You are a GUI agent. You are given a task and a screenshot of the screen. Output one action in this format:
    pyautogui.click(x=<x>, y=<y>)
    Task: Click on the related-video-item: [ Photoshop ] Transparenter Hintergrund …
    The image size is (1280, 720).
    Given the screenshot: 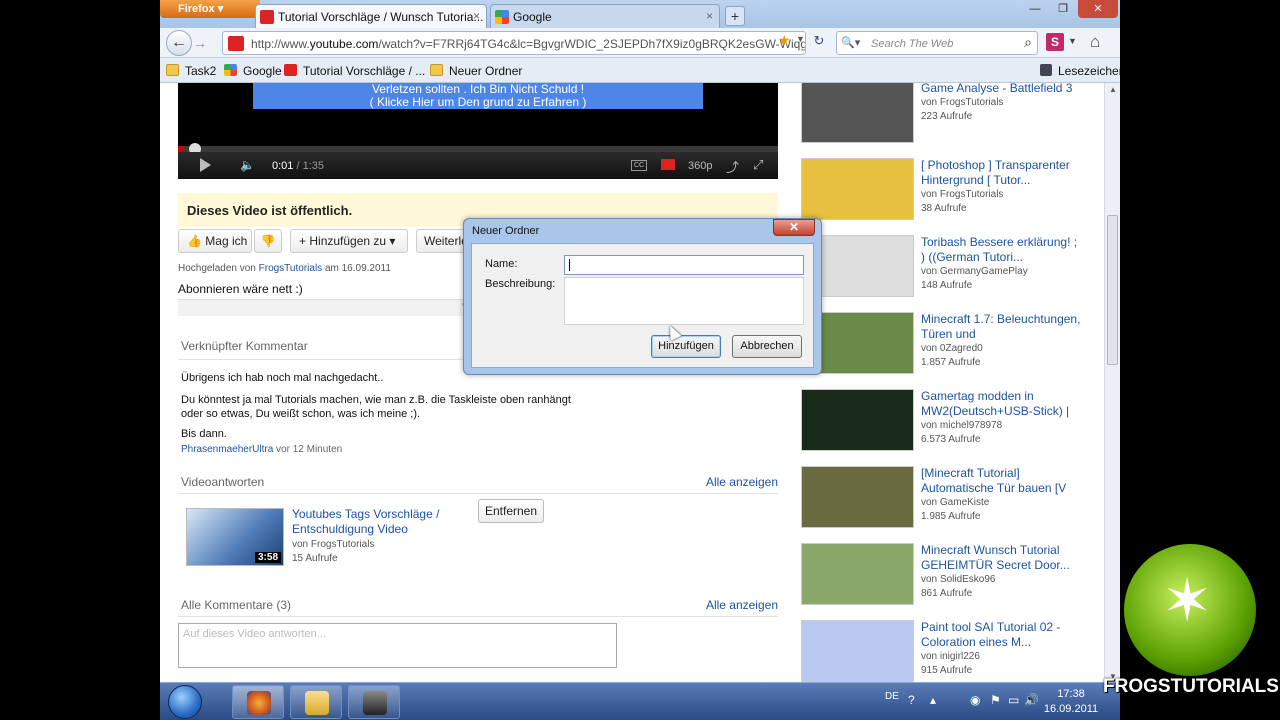 What is the action you would take?
    pyautogui.click(x=951, y=190)
    